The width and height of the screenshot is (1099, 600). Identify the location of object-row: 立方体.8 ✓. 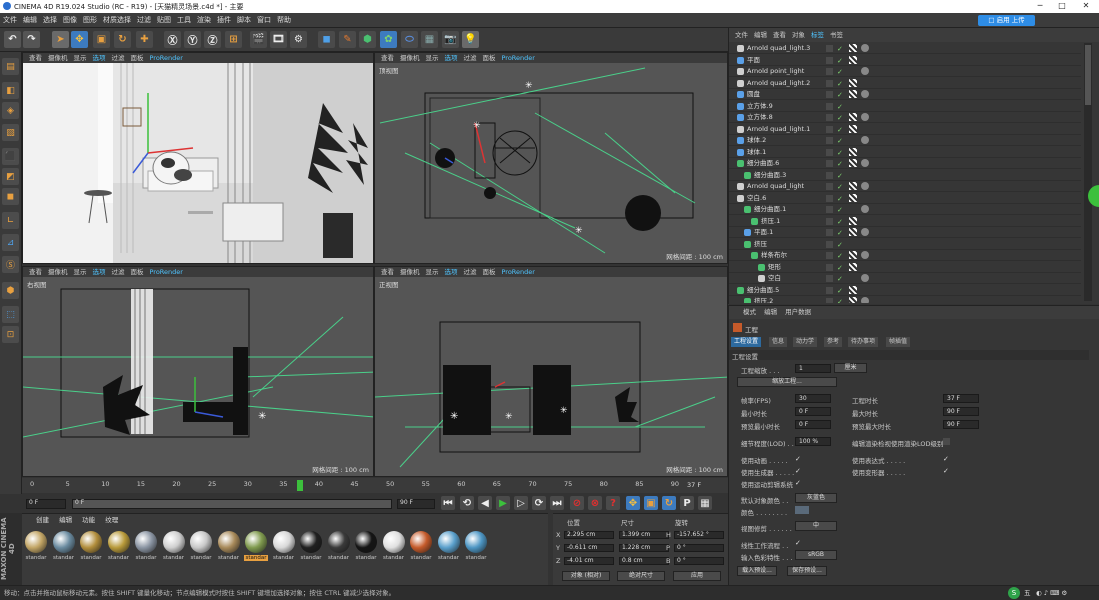
(905, 117).